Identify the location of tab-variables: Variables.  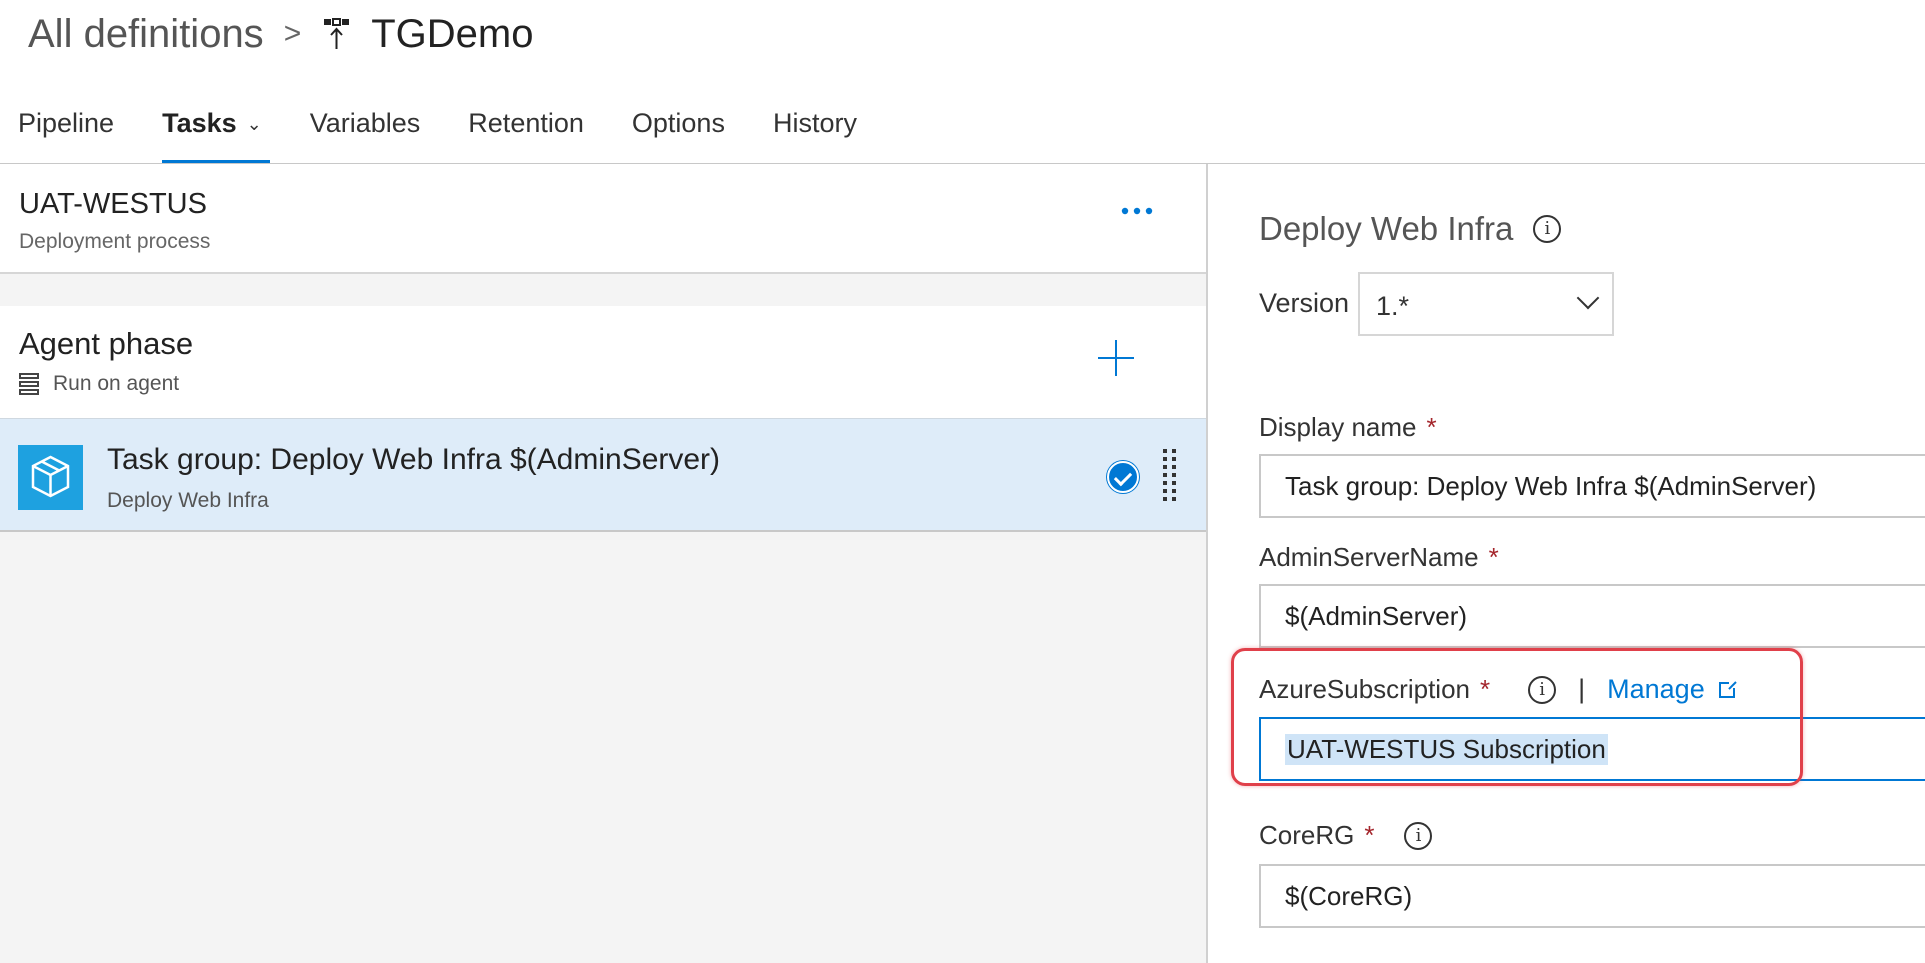
(365, 134).